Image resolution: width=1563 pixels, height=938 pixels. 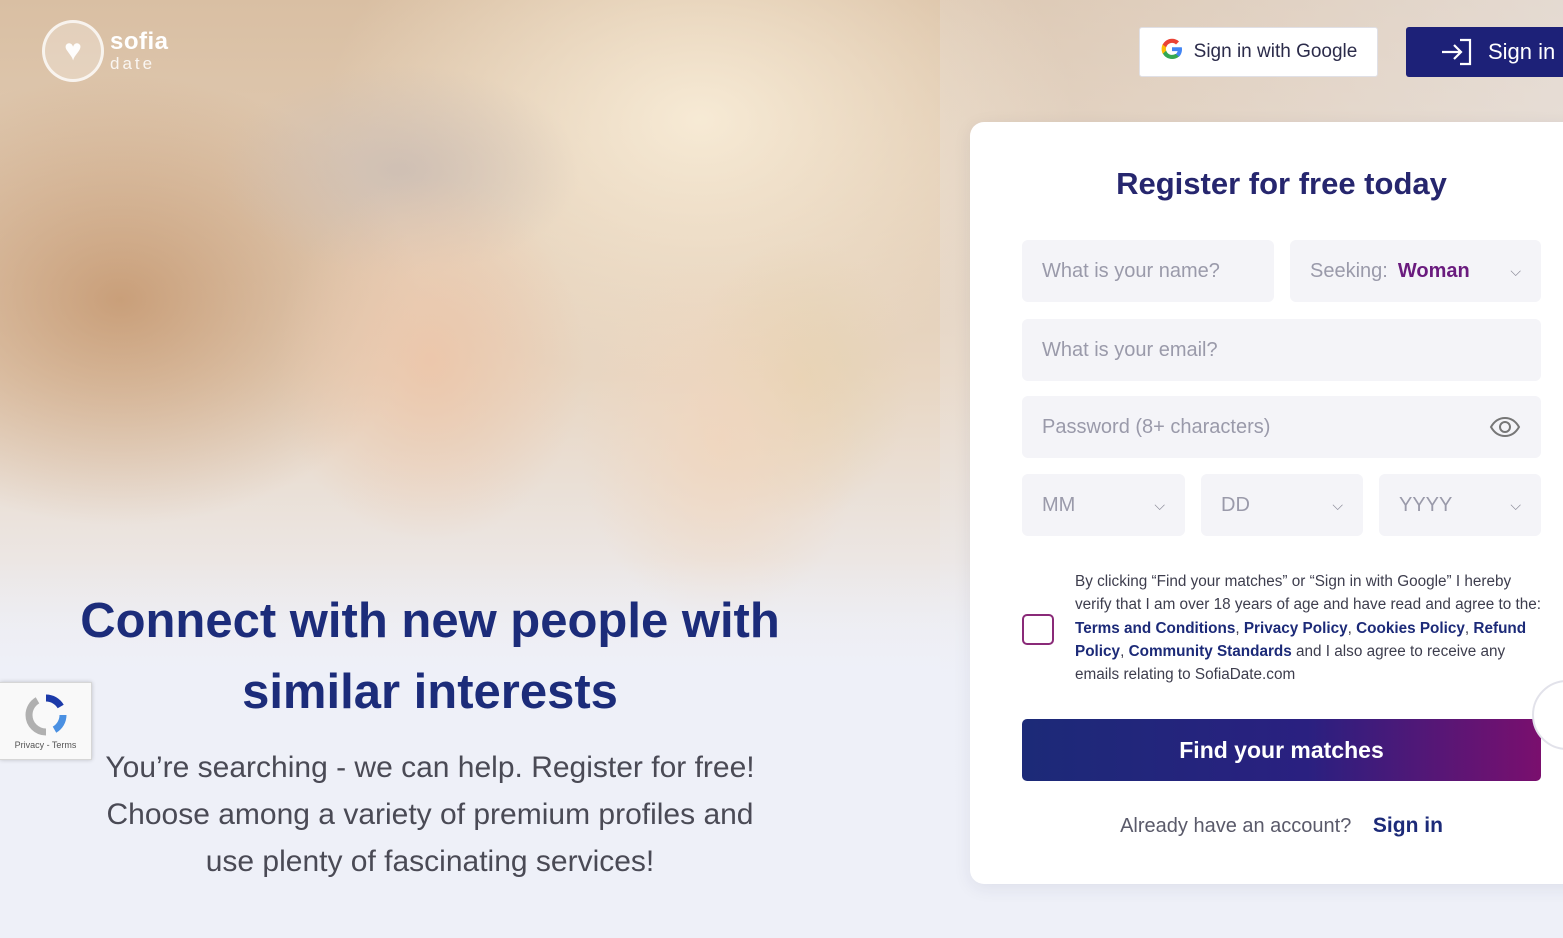 I want to click on already-have-account-text: Already have an account?, so click(x=1236, y=826).